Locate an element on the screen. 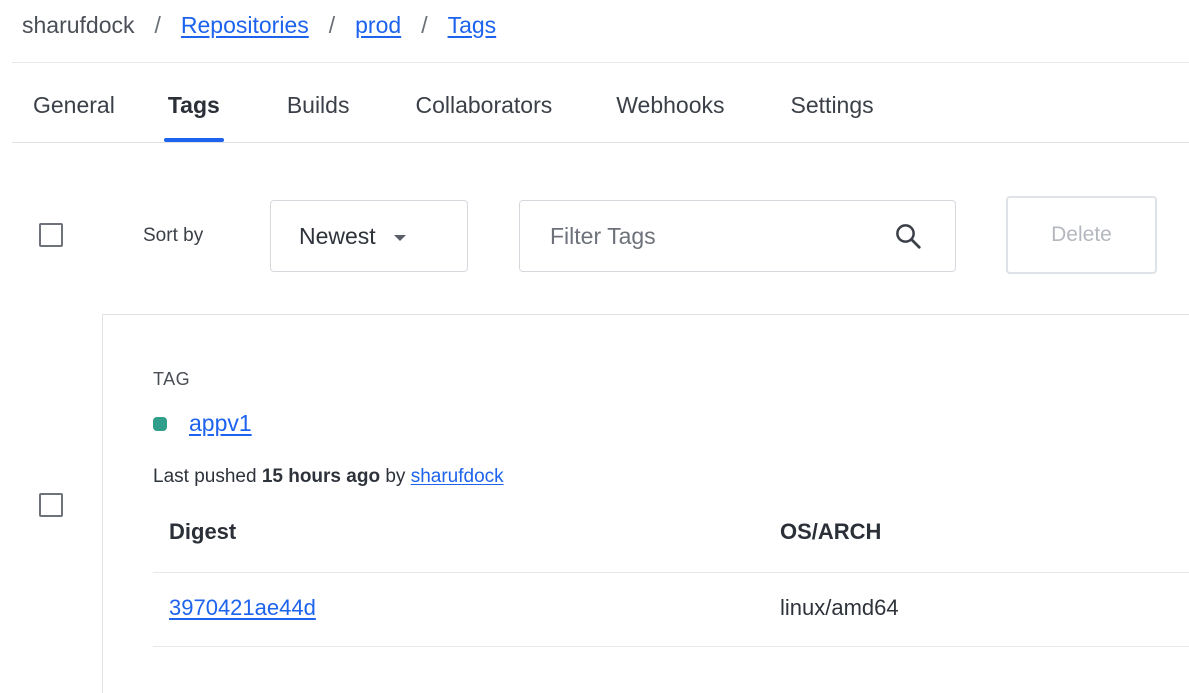 The height and width of the screenshot is (693, 1189). tag-status-dot is located at coordinates (160, 423).